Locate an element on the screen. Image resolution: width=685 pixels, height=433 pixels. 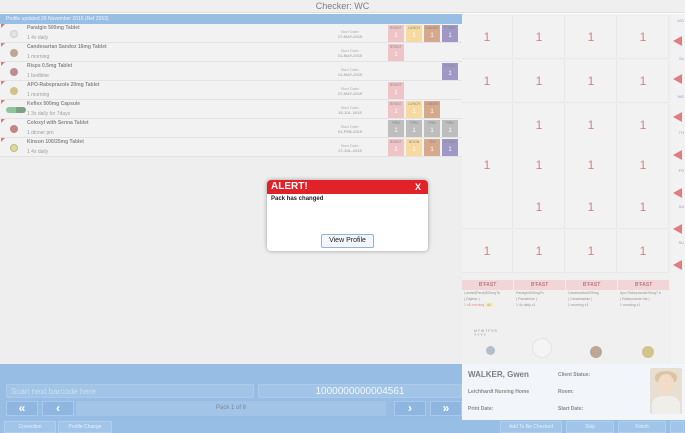
view-profile-button: View Profile is located at coordinates (347, 241).